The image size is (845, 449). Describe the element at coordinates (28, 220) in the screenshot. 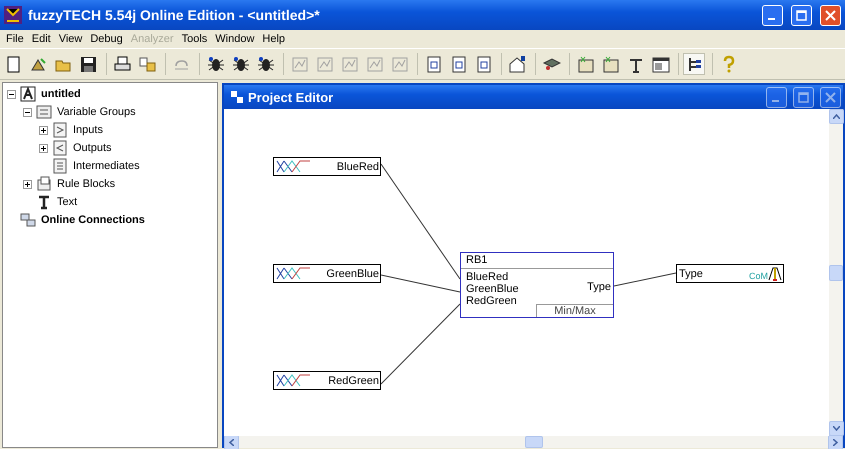

I see `network-icon` at that location.